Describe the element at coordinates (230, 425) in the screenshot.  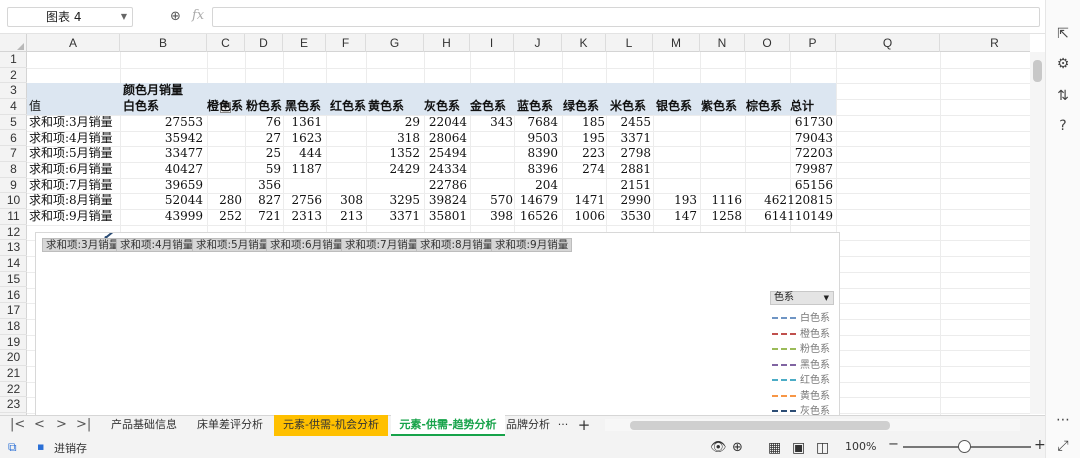
I see `sheet-tab: 床单差评分析` at that location.